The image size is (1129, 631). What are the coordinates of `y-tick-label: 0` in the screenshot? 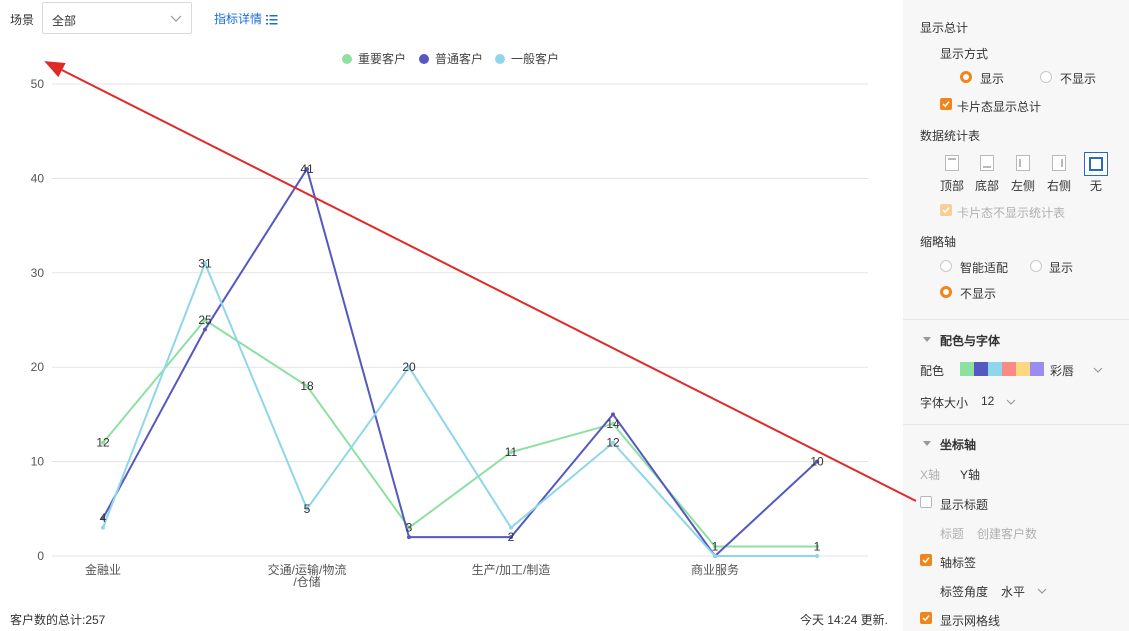 It's located at (40, 556).